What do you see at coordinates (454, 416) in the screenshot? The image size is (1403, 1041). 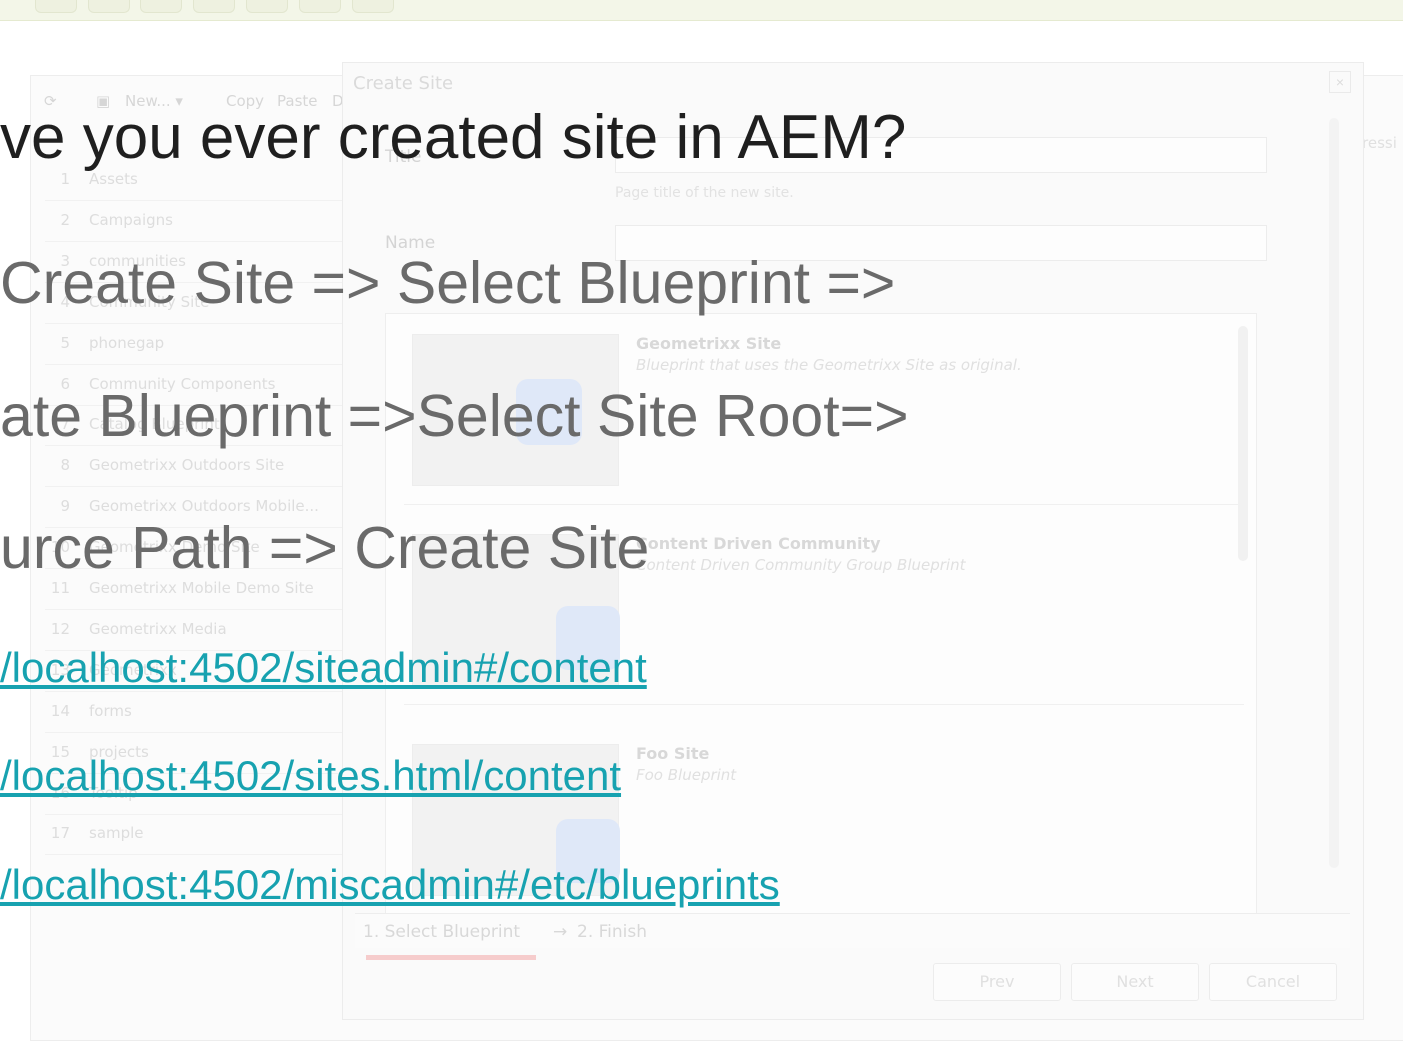 I see `slide-step-2: ate Blueprint =>Select Site Root=>` at bounding box center [454, 416].